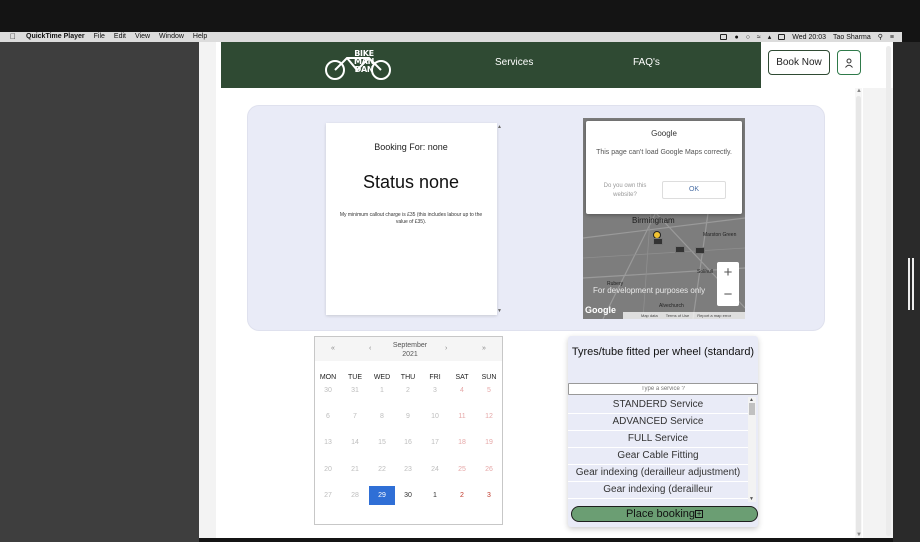  Describe the element at coordinates (699, 514) in the screenshot. I see `plus-icon: +` at that location.